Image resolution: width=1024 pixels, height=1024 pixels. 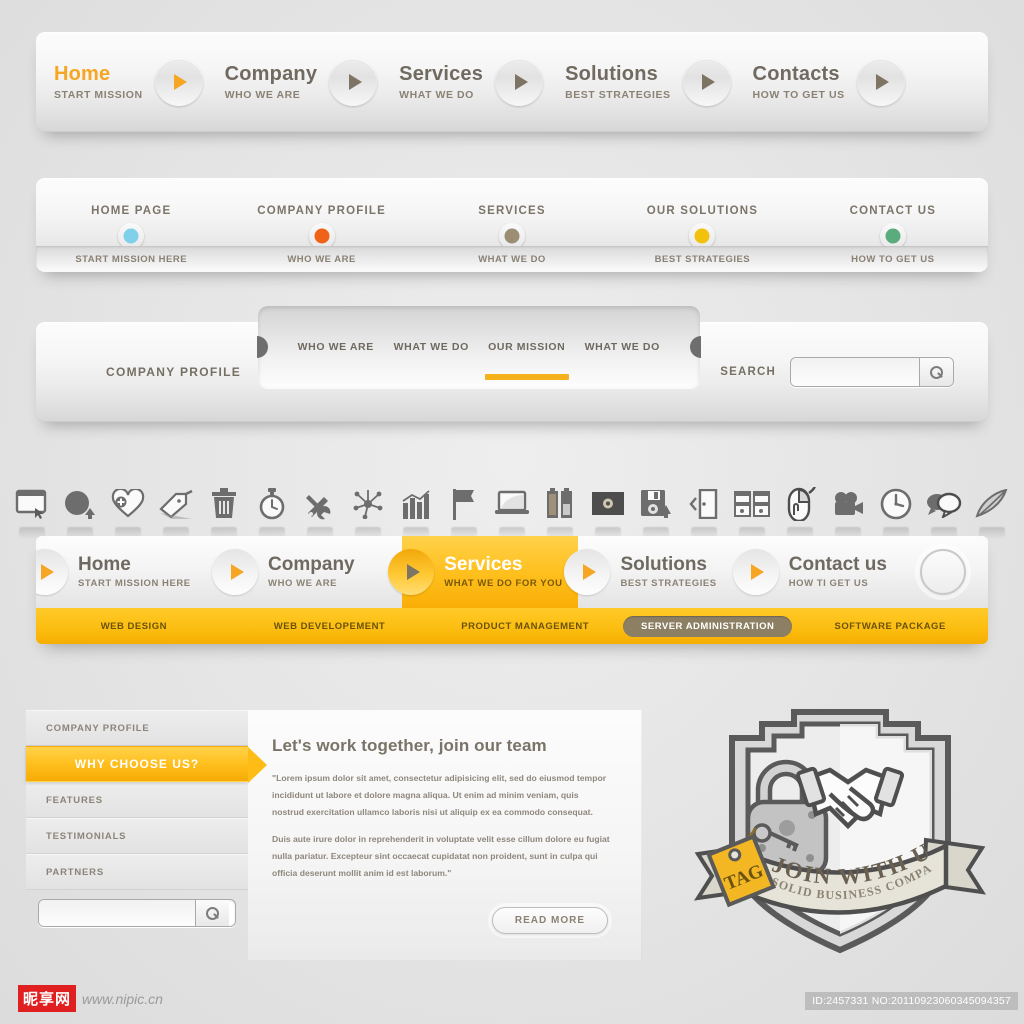 I want to click on orange-nav-title: Contact us, so click(x=837, y=565).